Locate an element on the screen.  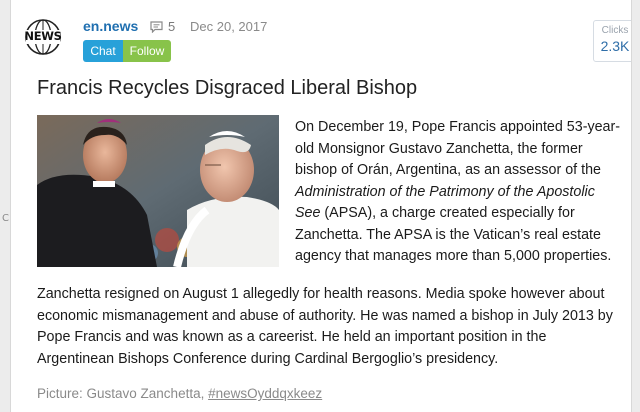
photo-bishop-and-pope is located at coordinates (158, 191).